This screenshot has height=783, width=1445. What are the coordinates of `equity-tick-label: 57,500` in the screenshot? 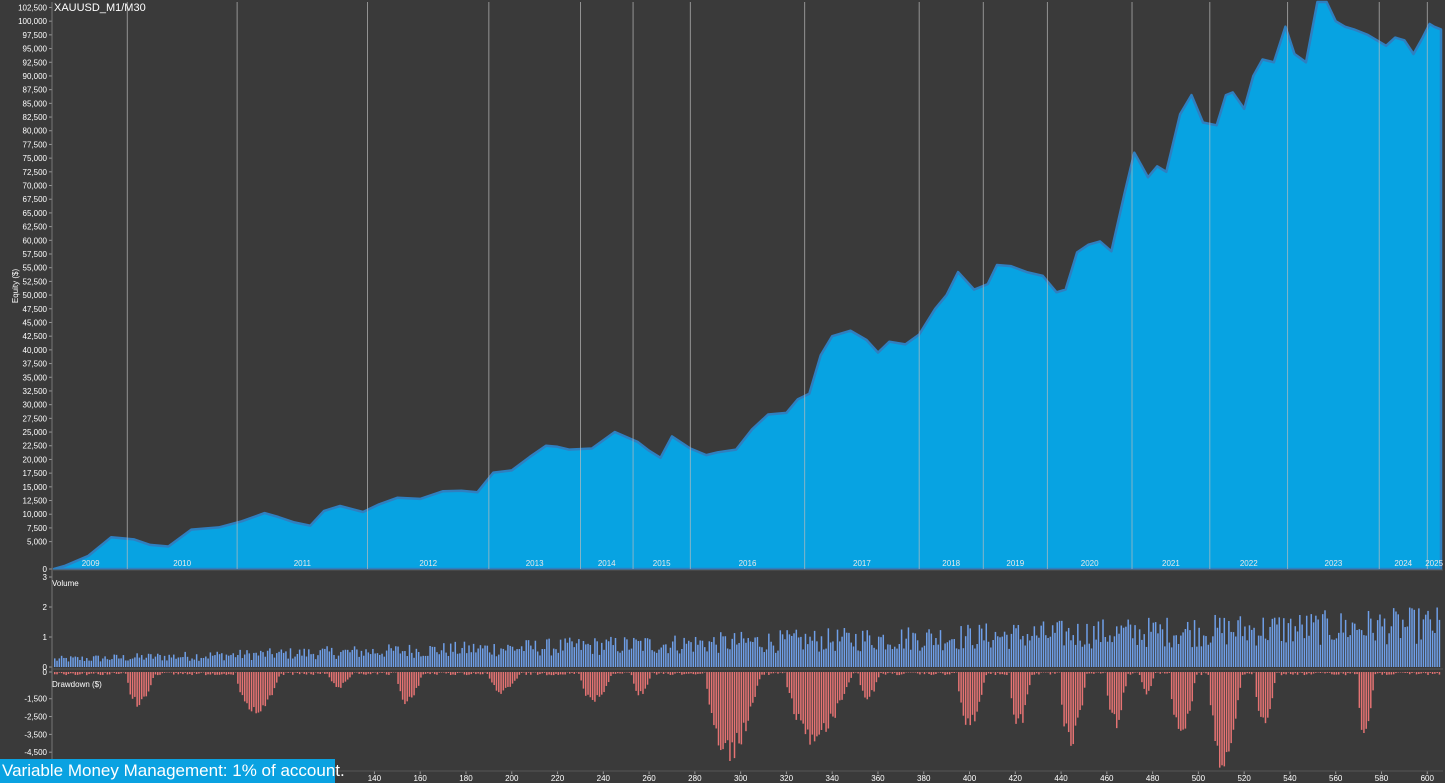 It's located at (35, 254).